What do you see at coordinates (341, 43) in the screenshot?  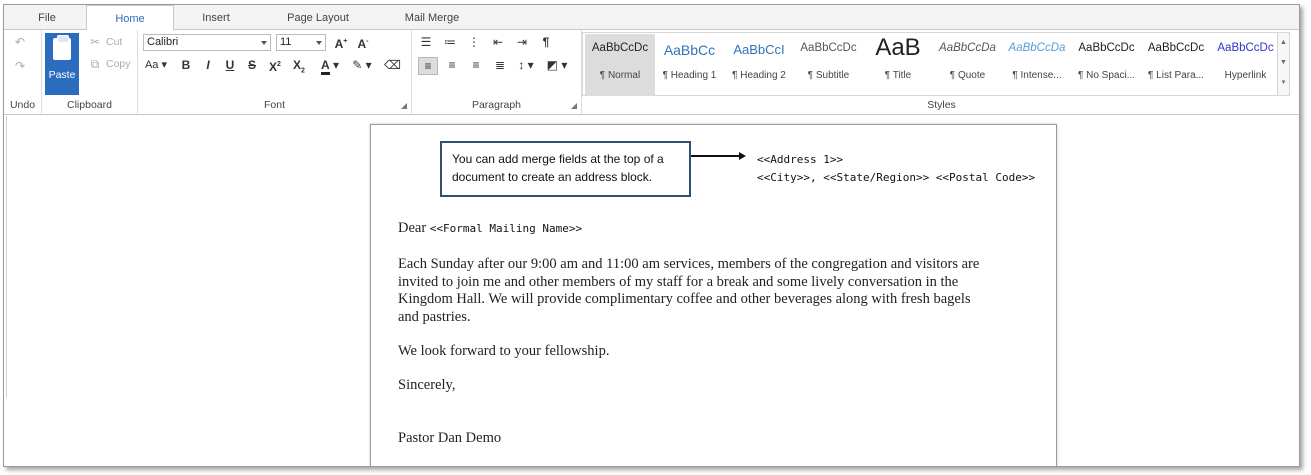 I see `grow-font-icon: A+` at bounding box center [341, 43].